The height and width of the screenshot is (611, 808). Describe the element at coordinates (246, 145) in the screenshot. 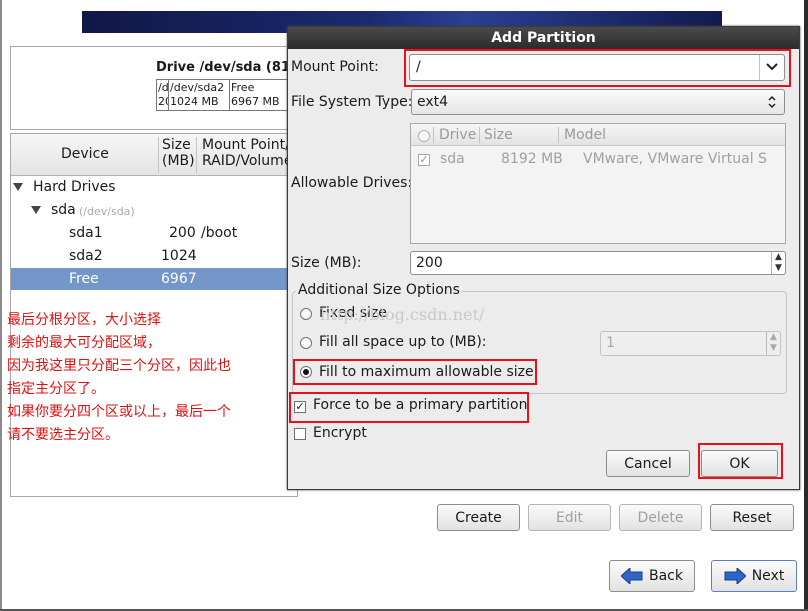

I see `column-mount-line1: Mount Point/` at that location.